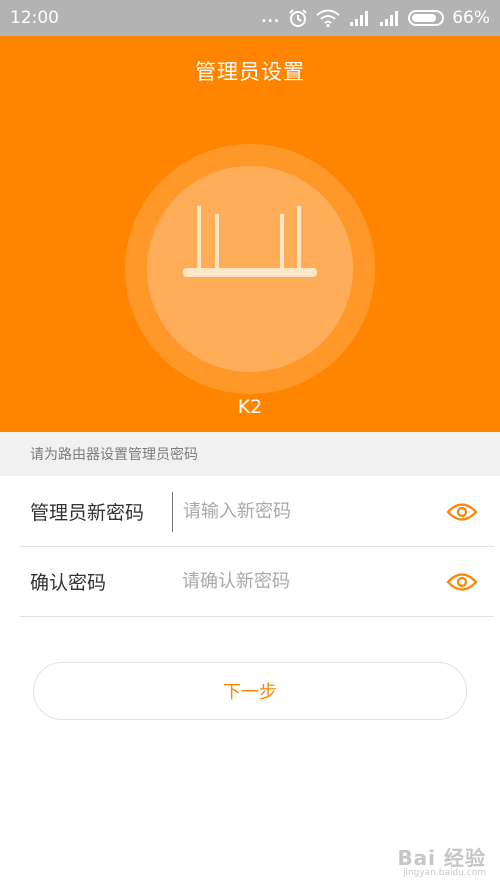 This screenshot has width=500, height=889. Describe the element at coordinates (375, 18) in the screenshot. I see `status-icons: ... 66%` at that location.